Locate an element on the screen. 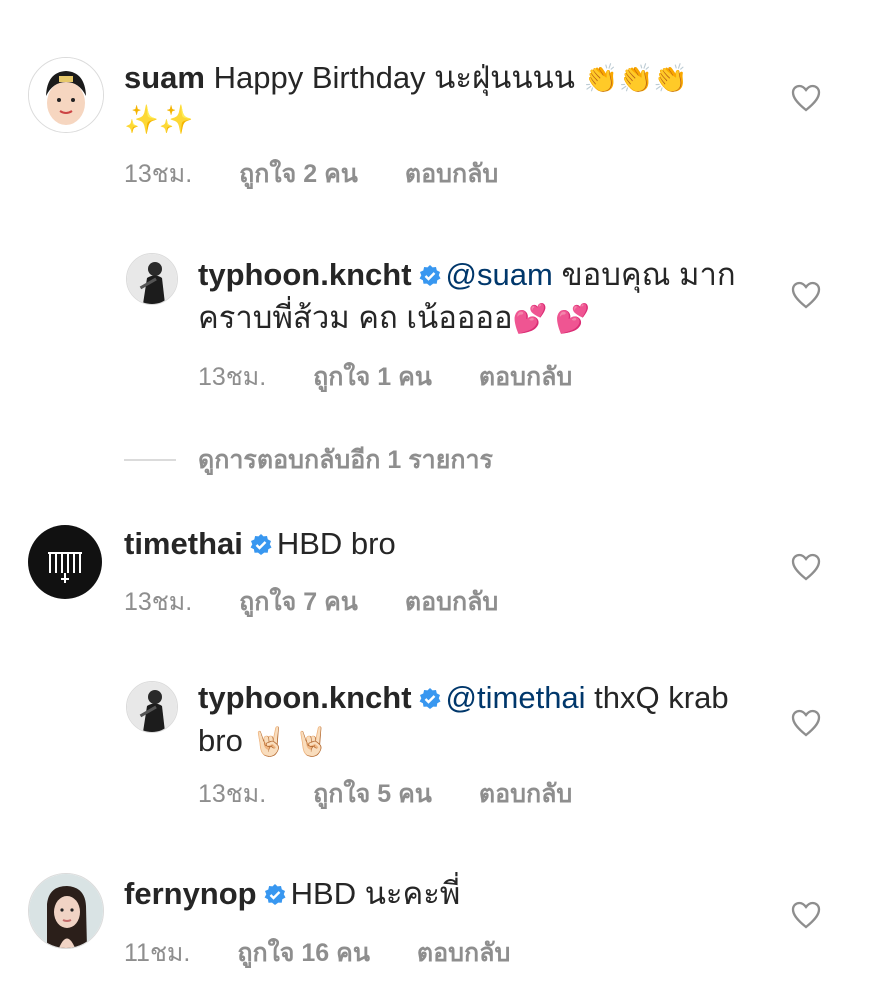 The width and height of the screenshot is (870, 992). comment-likes: ถูกใจ 7 คน is located at coordinates (298, 602).